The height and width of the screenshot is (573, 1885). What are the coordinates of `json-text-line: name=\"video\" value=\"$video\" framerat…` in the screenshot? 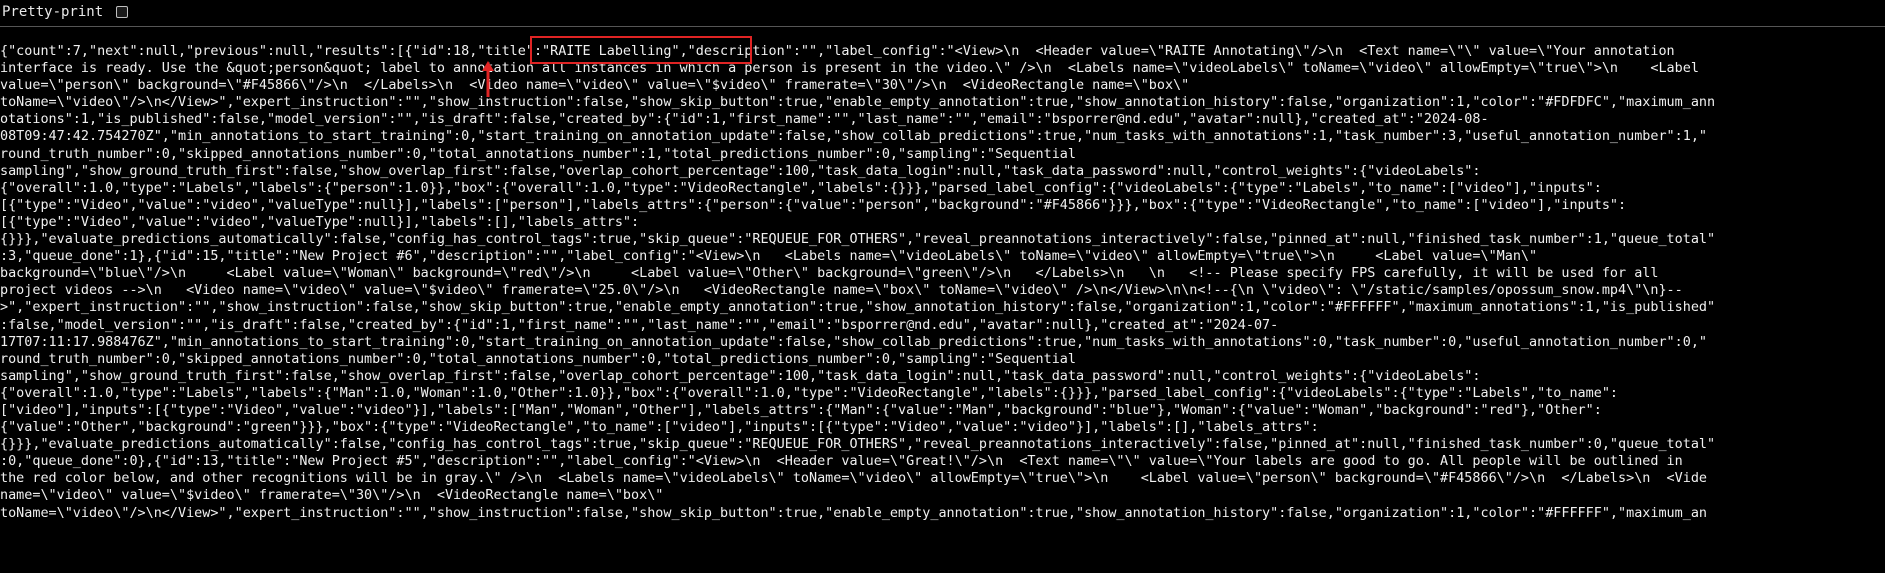 It's located at (332, 496).